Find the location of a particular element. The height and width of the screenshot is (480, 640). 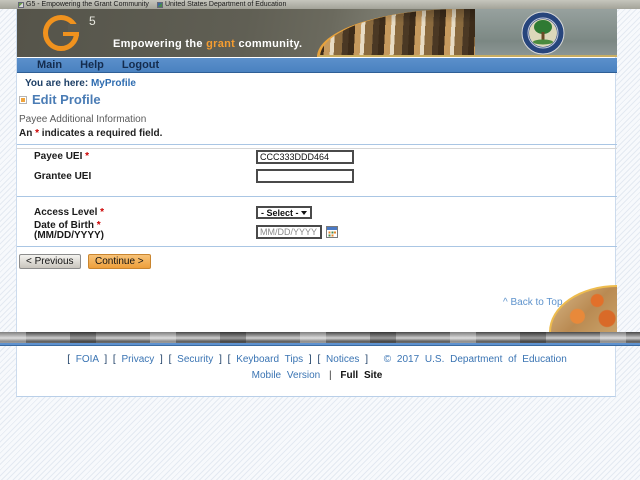

footer-link-notices: Notices is located at coordinates (342, 359).